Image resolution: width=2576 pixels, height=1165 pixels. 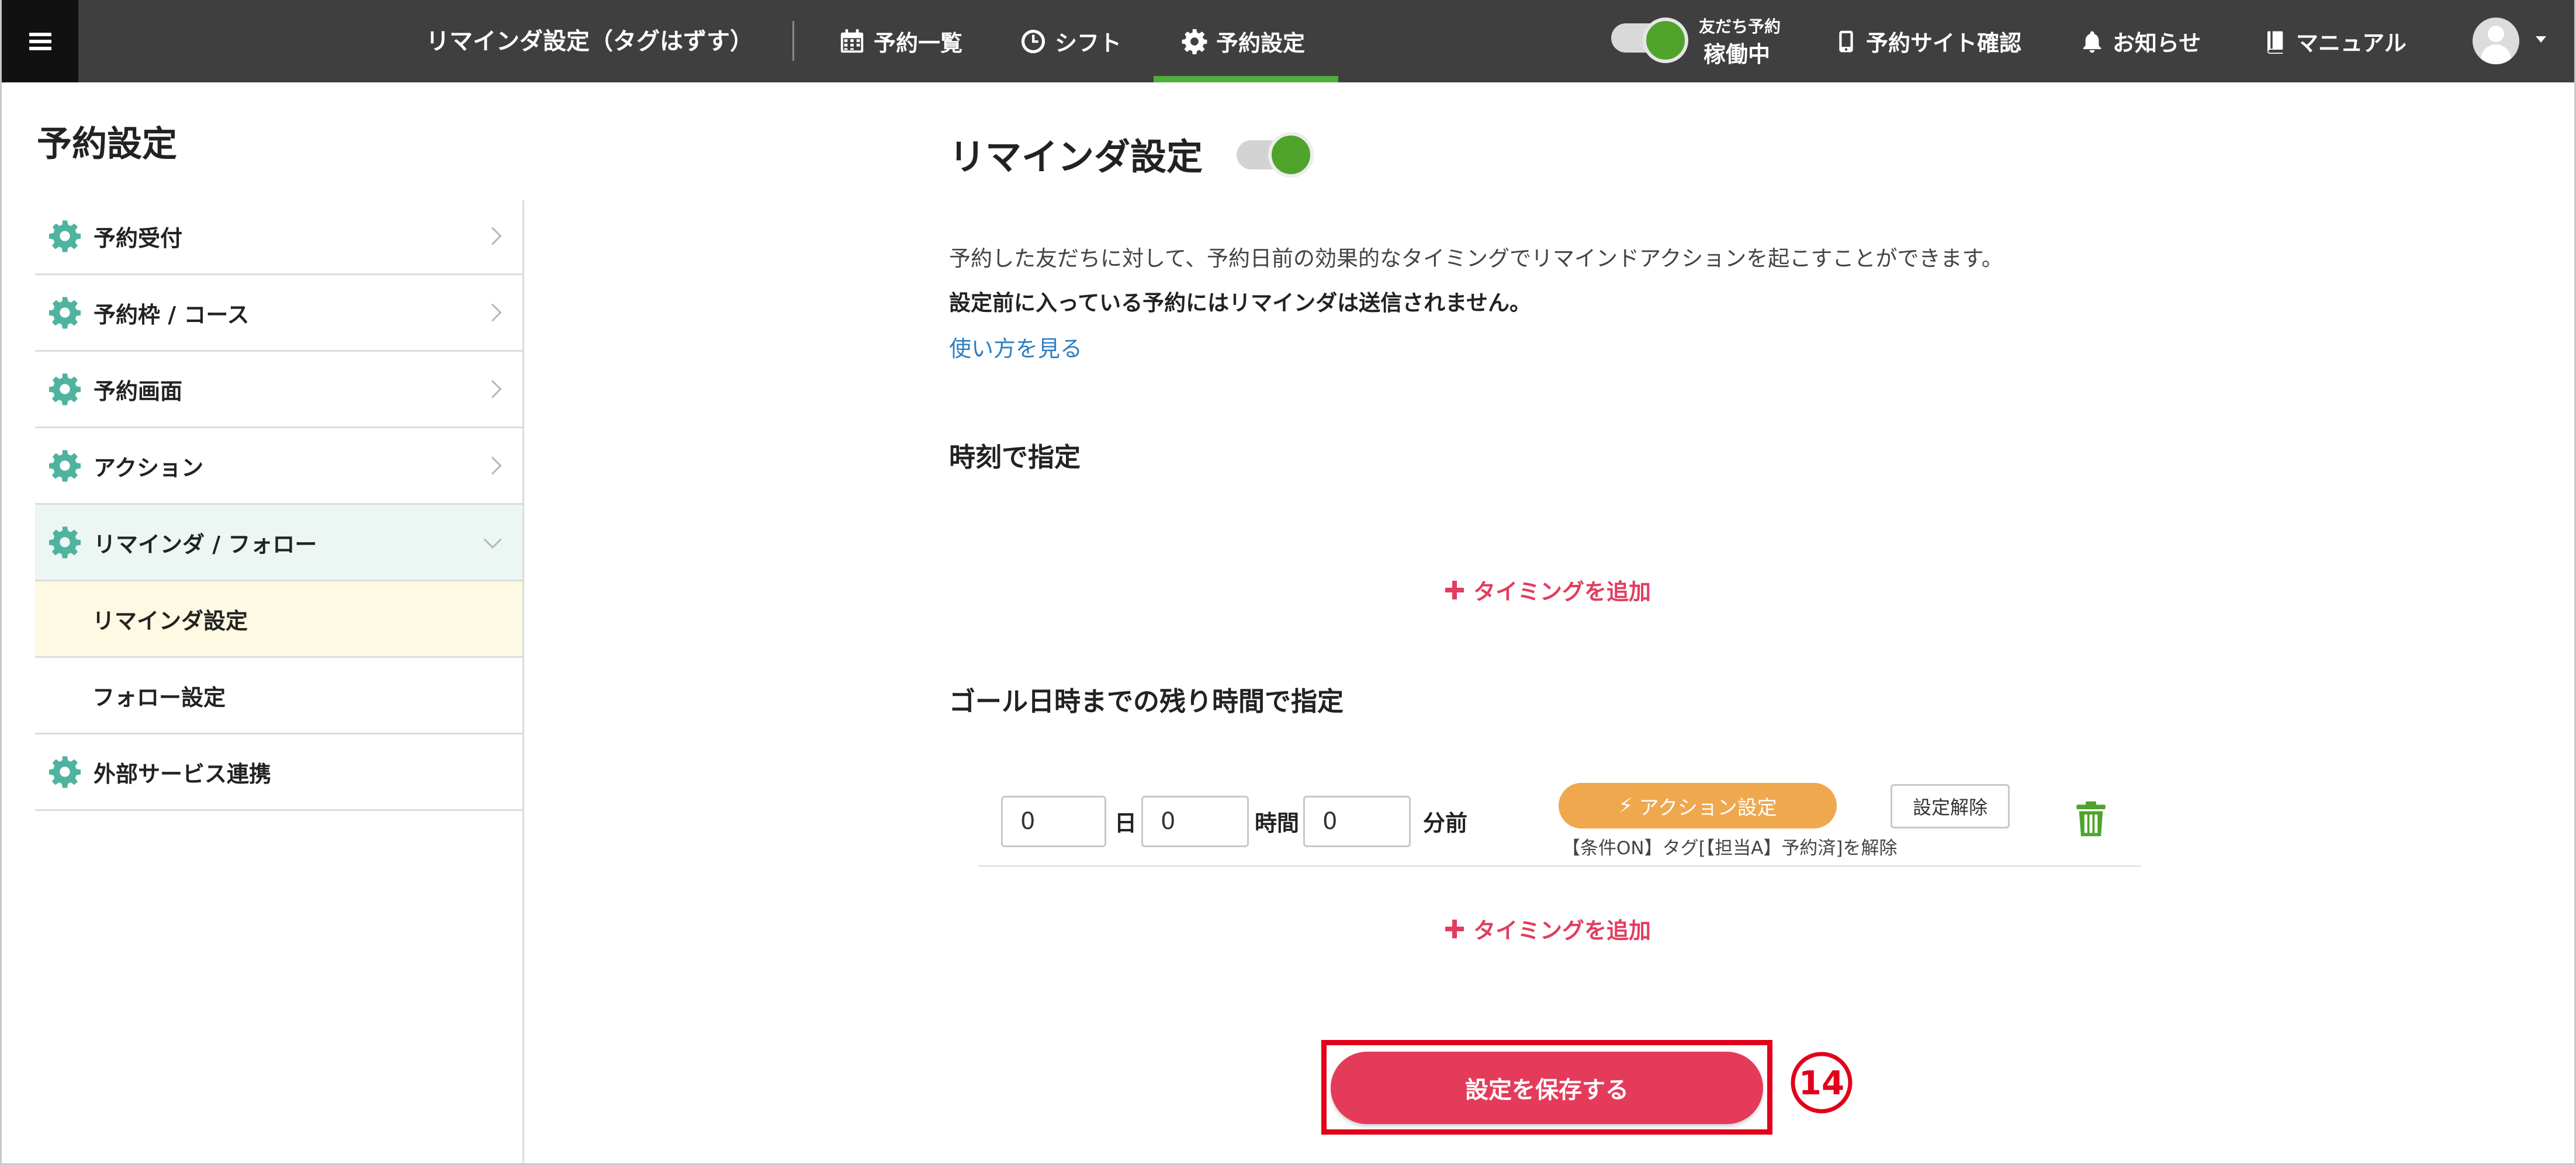 What do you see at coordinates (1261, 43) in the screenshot?
I see `nav-label: 予約設定` at bounding box center [1261, 43].